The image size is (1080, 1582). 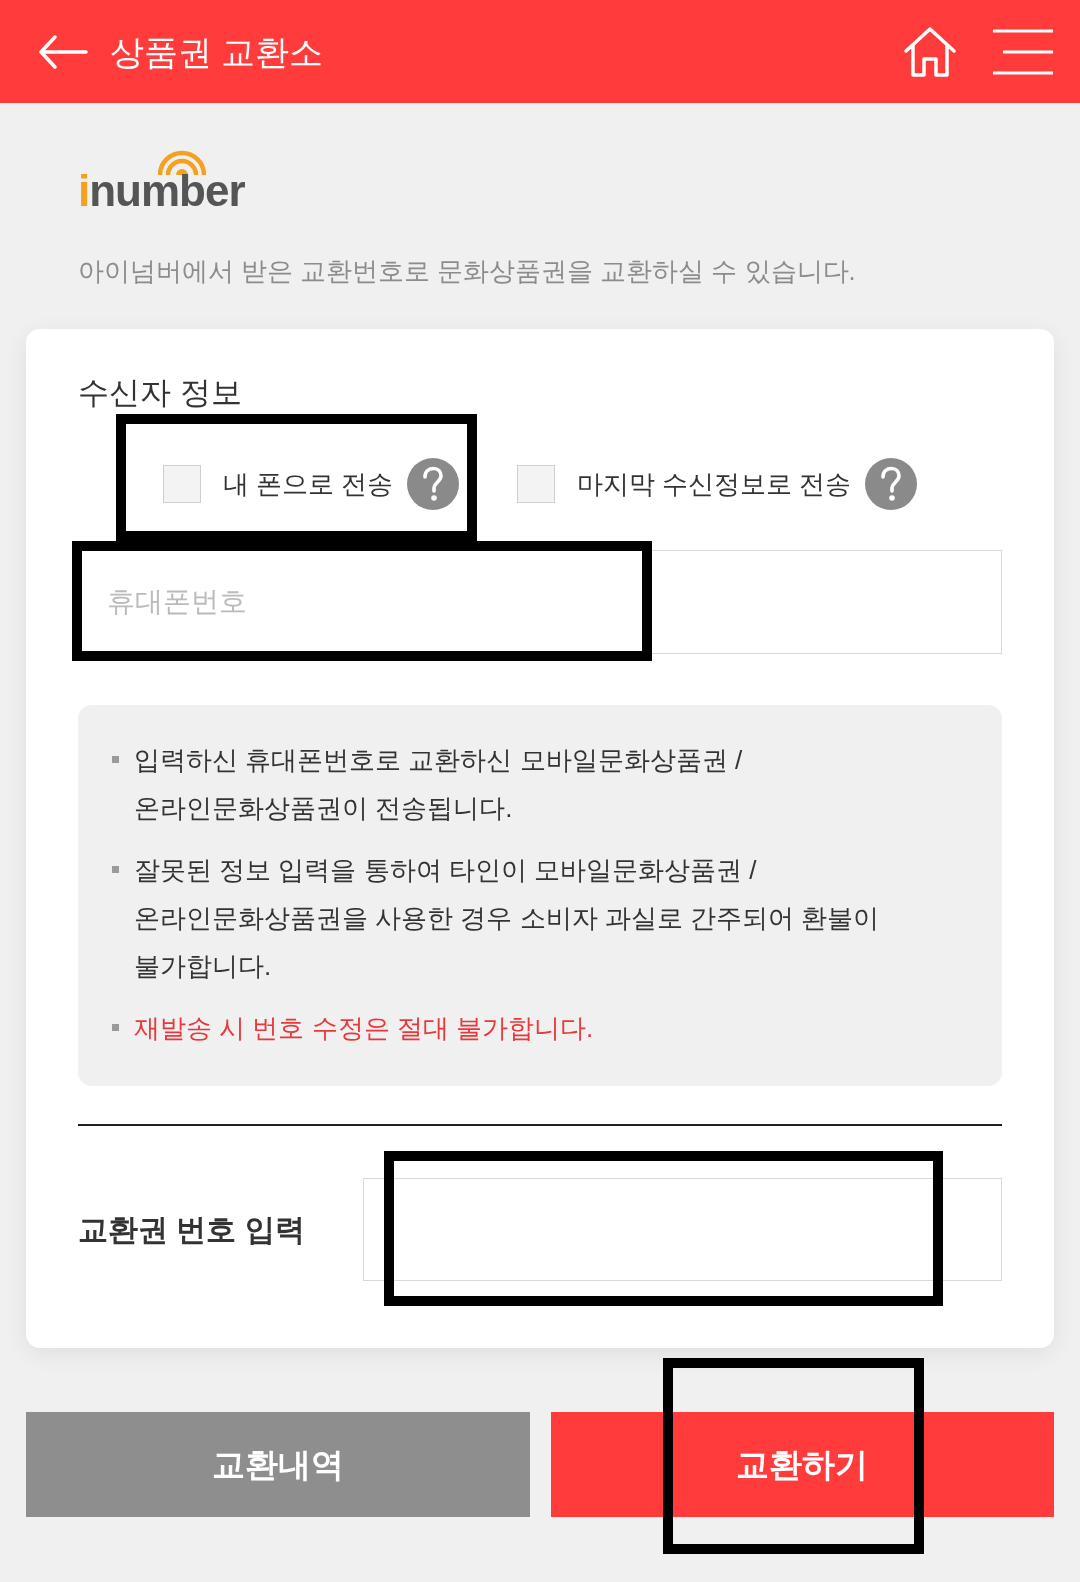 What do you see at coordinates (1023, 51) in the screenshot?
I see `menu-icon` at bounding box center [1023, 51].